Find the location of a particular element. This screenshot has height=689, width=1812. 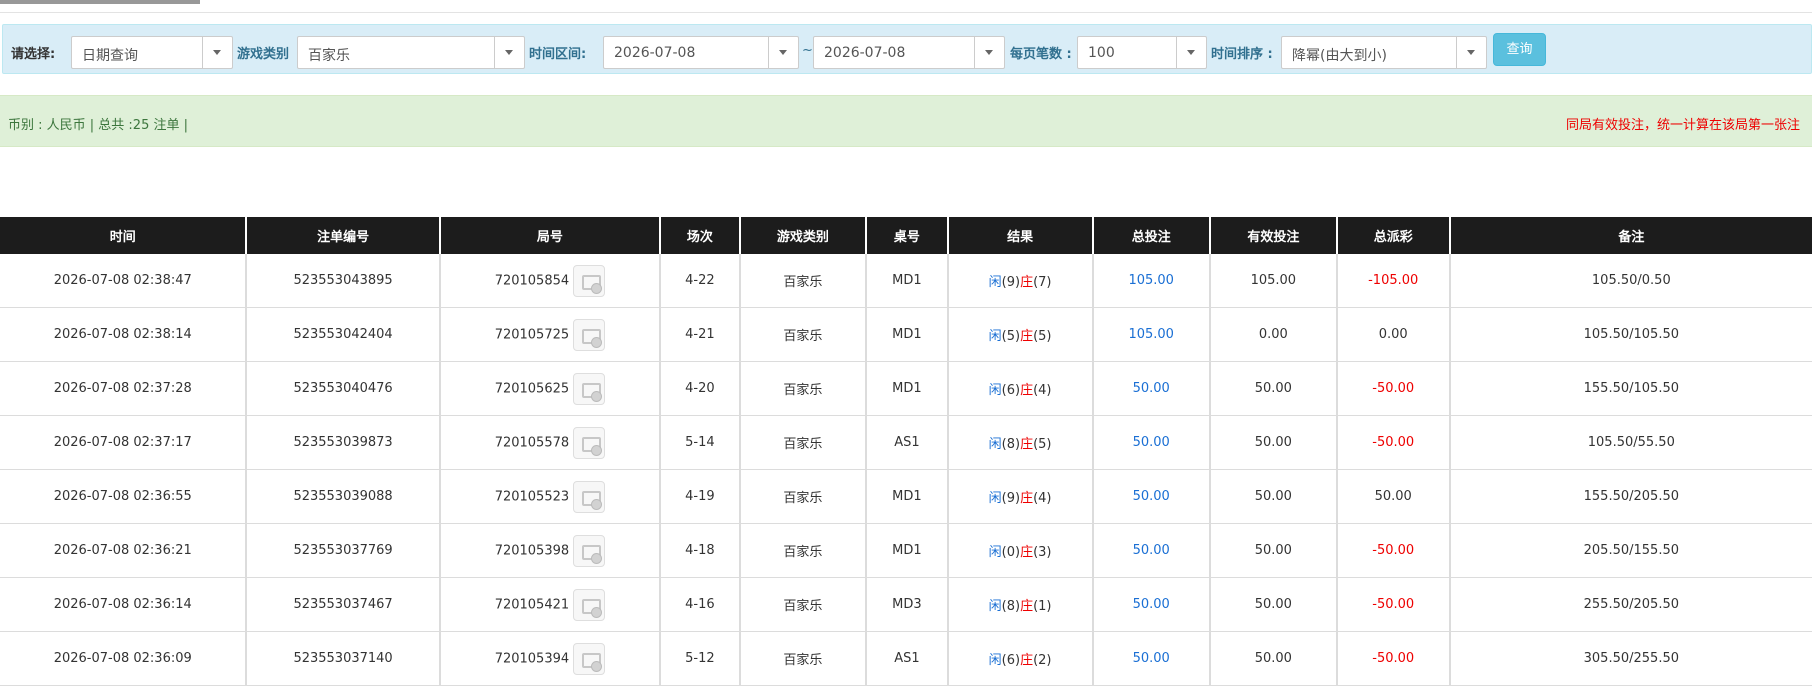

cell-total-bet: 50.00 is located at coordinates (1150, 550).